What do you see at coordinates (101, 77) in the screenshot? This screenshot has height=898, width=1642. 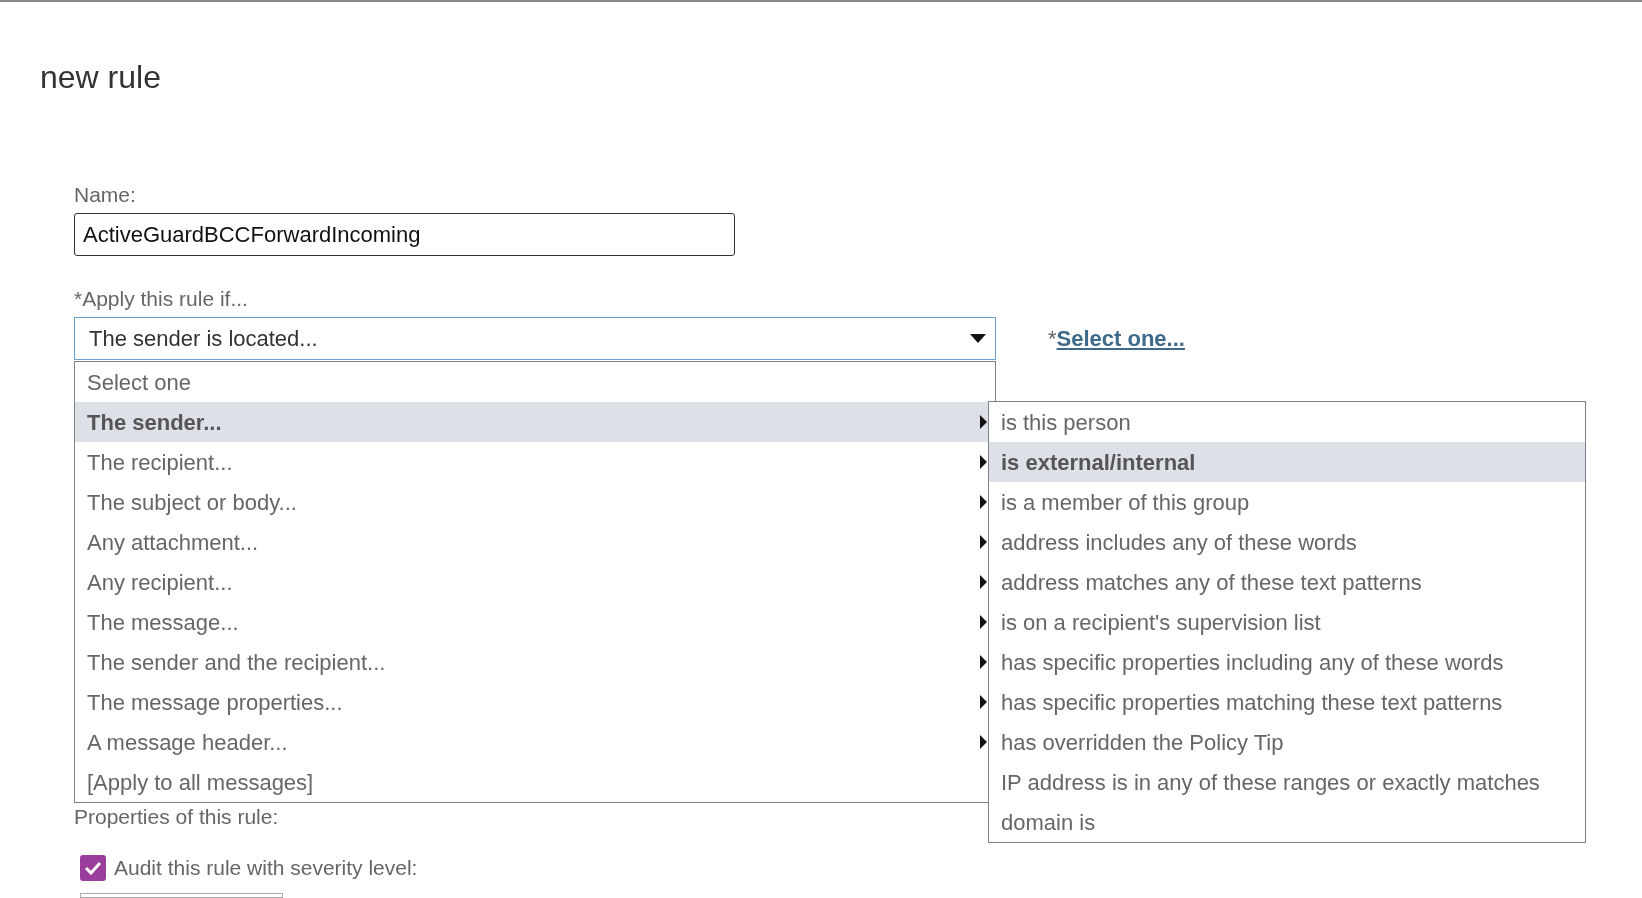 I see `page-title: new rule` at bounding box center [101, 77].